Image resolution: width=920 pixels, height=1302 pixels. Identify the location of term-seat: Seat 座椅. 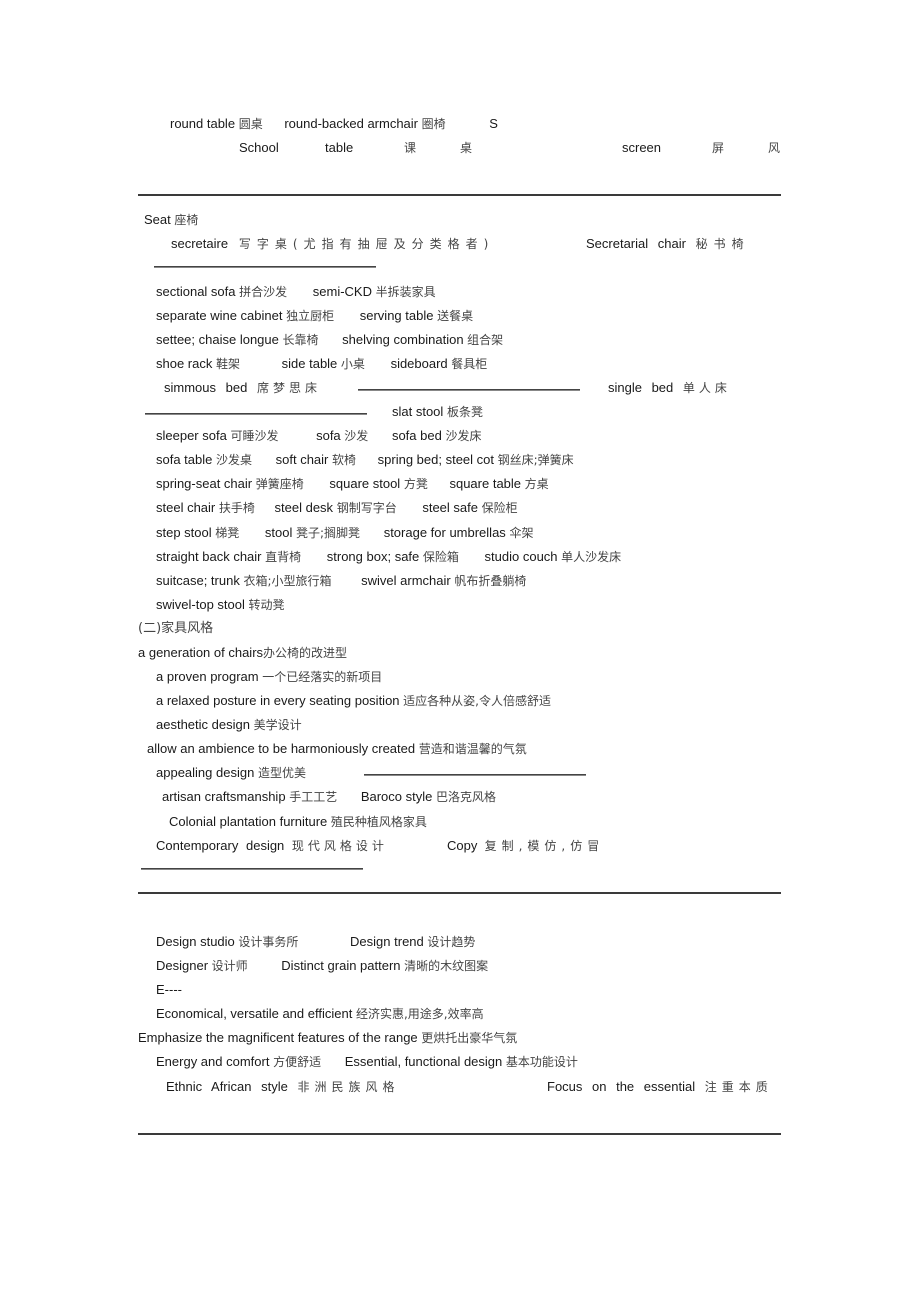
(171, 220).